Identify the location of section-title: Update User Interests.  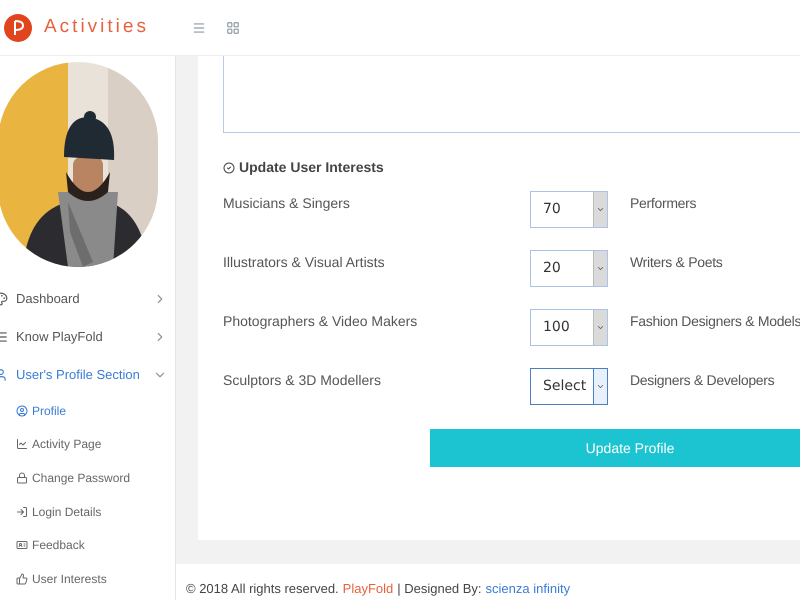
(311, 167).